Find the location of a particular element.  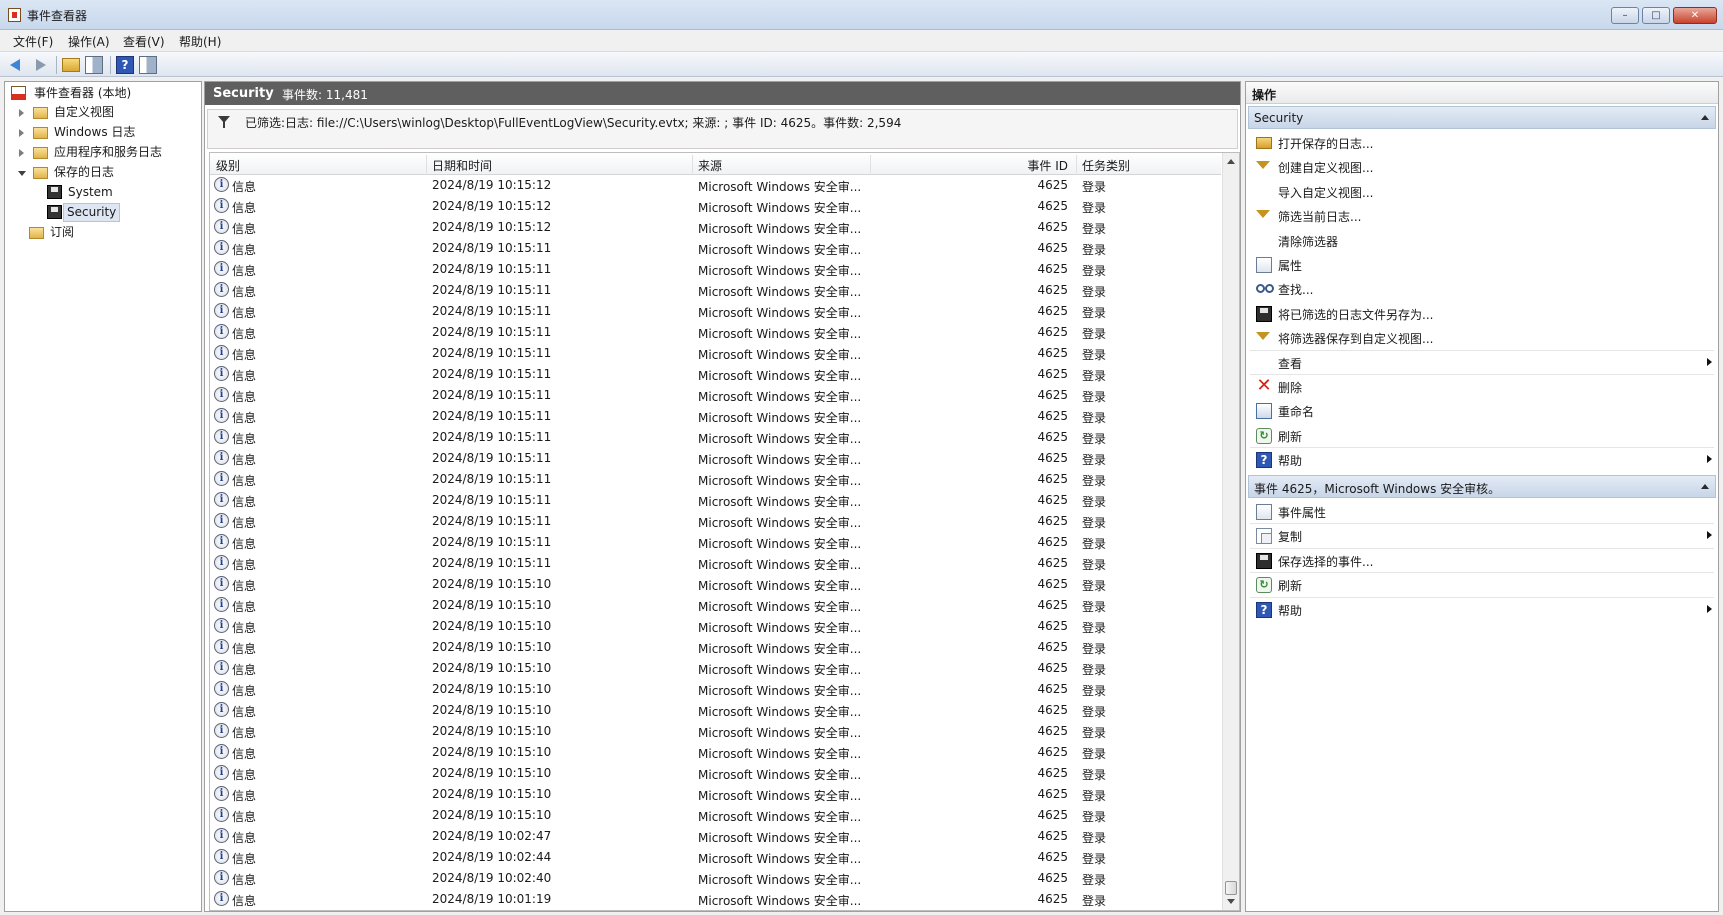

action-item: 事件属性 is located at coordinates (1482, 512).